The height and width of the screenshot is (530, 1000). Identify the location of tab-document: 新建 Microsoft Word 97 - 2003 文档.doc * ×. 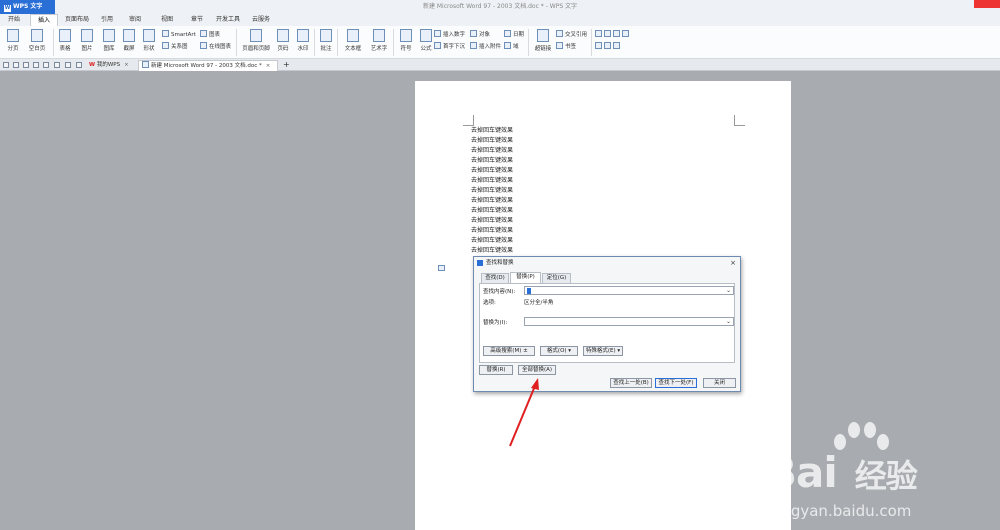
(208, 65).